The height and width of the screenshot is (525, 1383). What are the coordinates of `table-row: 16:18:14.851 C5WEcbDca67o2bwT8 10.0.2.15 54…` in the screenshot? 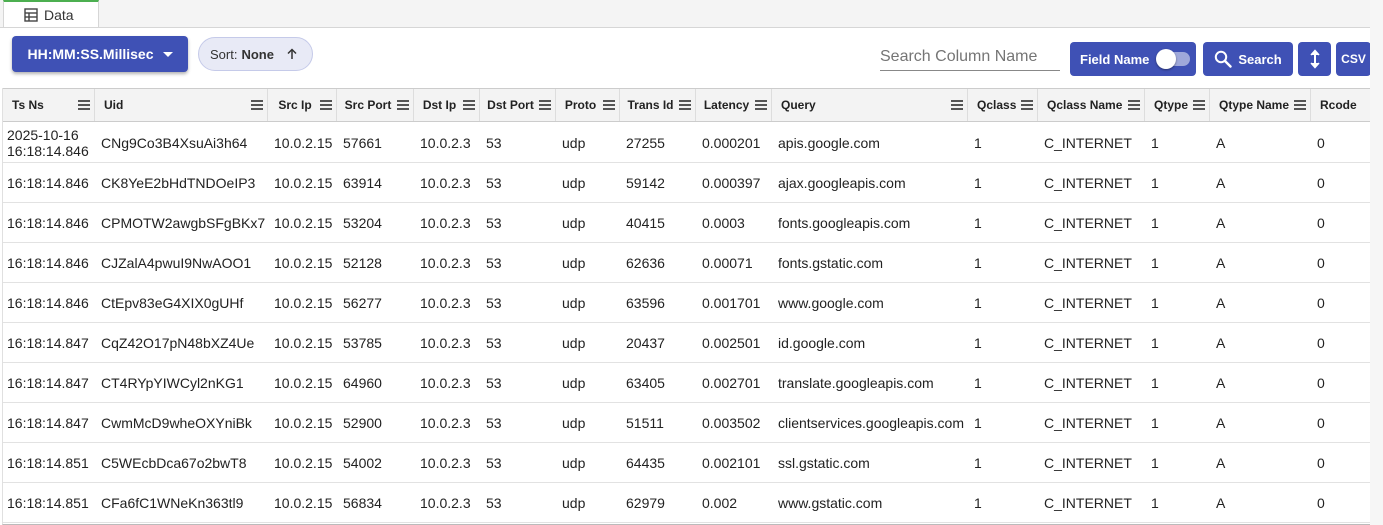 It's located at (687, 463).